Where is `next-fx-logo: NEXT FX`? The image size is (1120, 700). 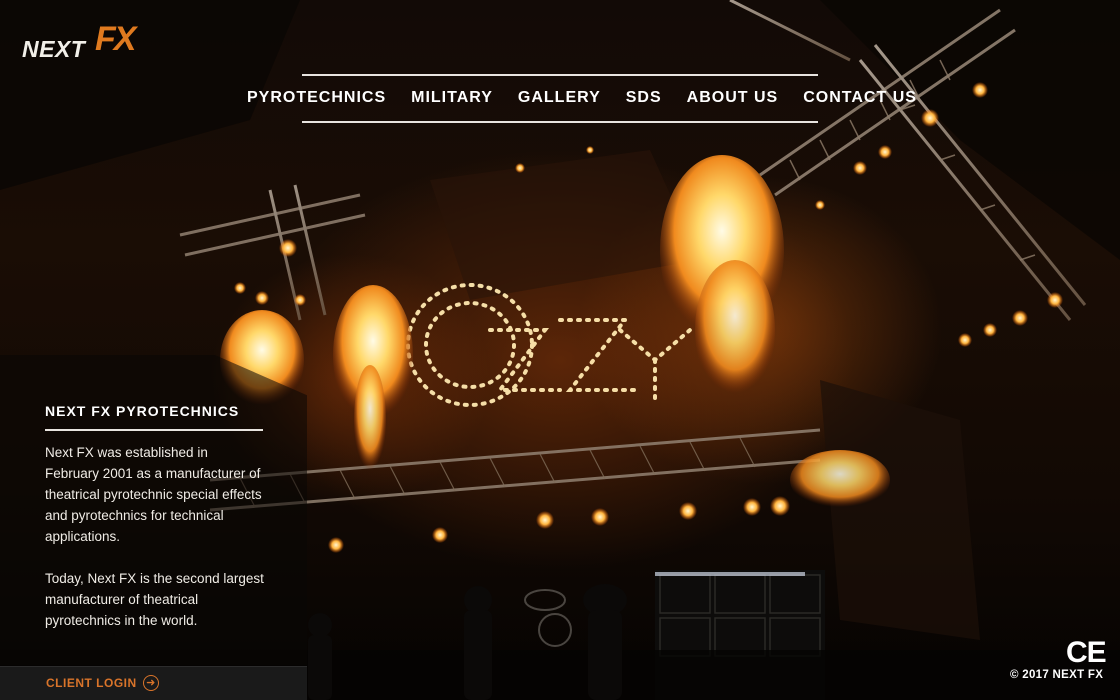
next-fx-logo: NEXT FX is located at coordinates (84, 42).